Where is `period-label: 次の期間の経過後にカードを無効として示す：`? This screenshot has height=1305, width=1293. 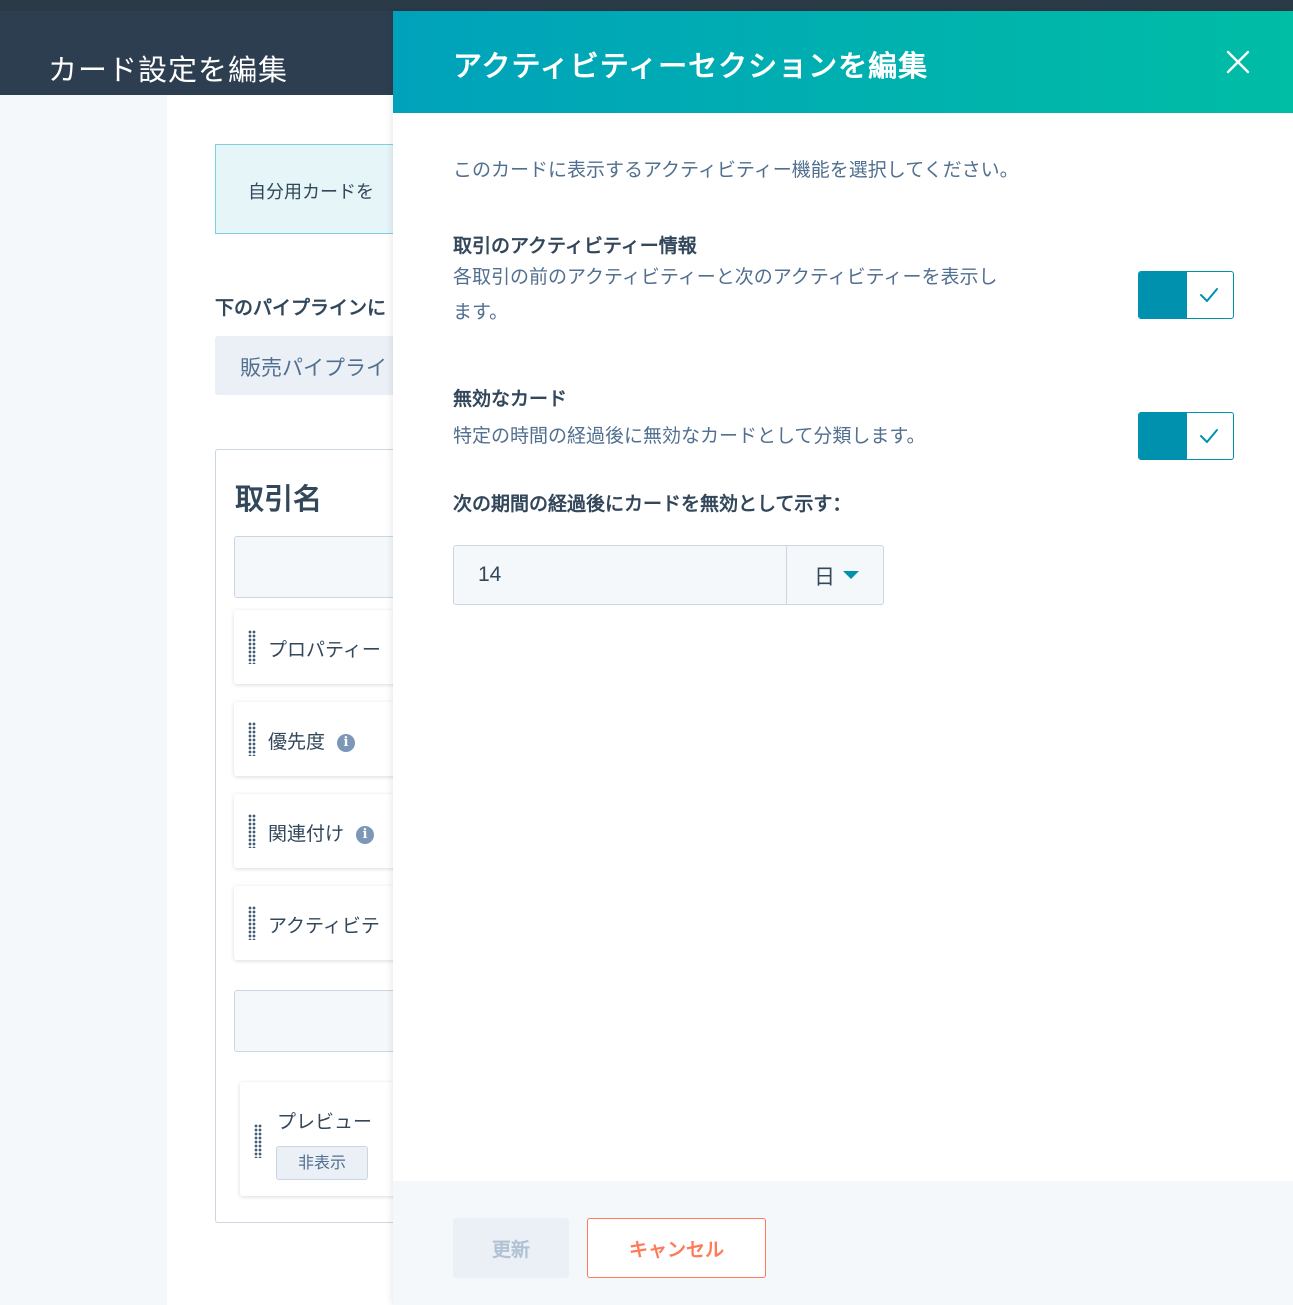
period-label: 次の期間の経過後にカードを無効として示す： is located at coordinates (652, 504).